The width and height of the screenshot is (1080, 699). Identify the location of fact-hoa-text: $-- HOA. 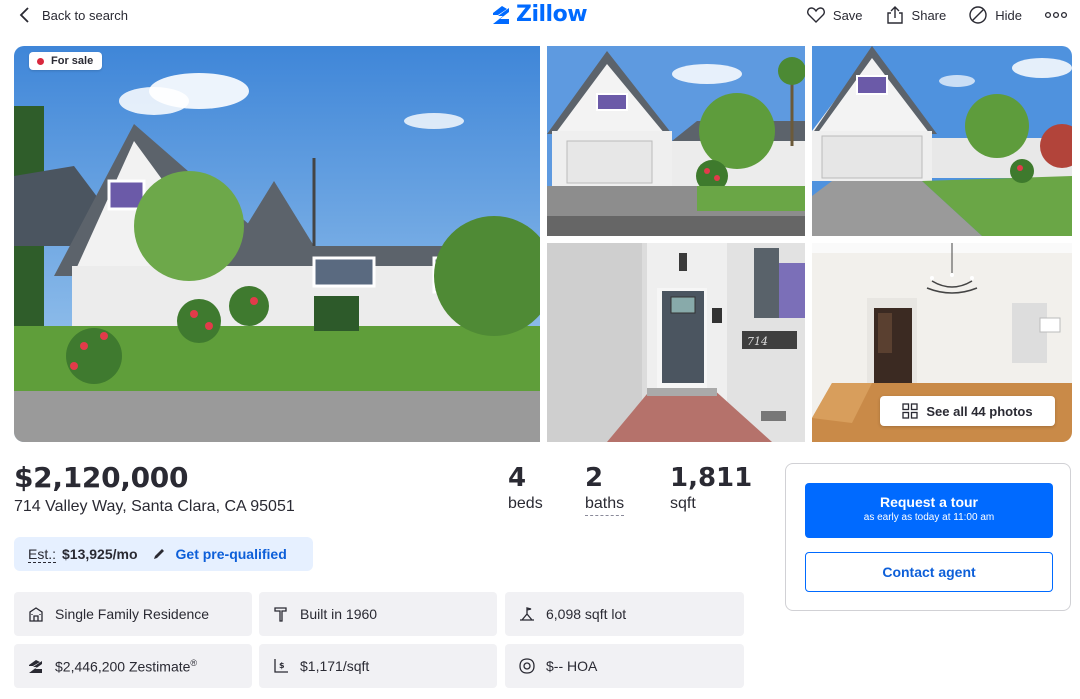
(572, 666).